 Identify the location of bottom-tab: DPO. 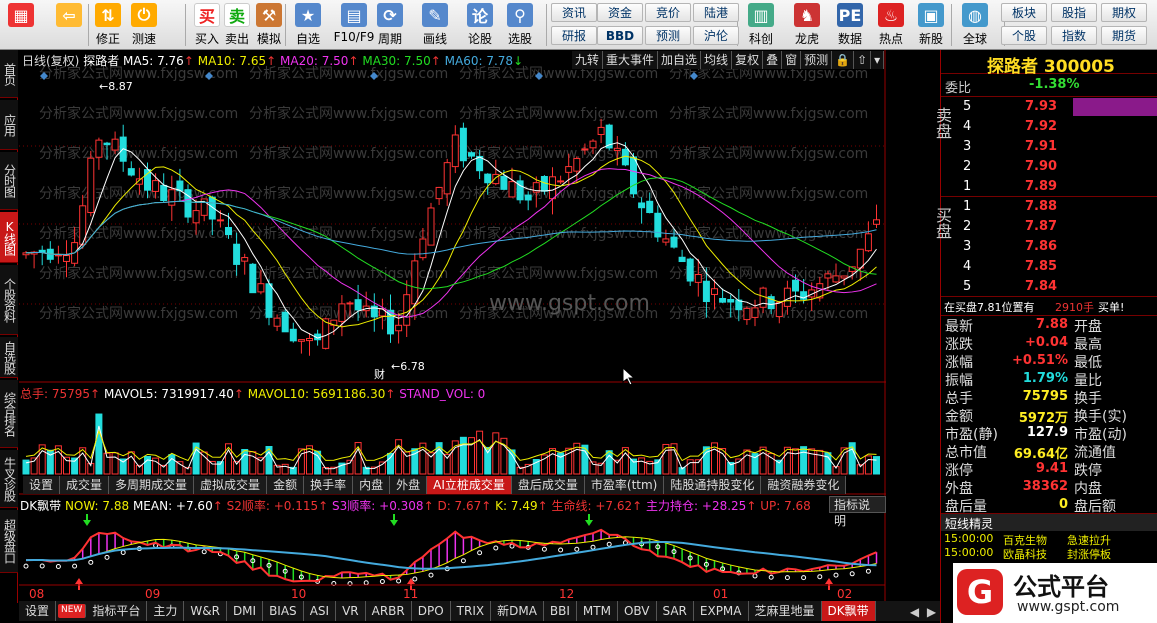
(431, 611).